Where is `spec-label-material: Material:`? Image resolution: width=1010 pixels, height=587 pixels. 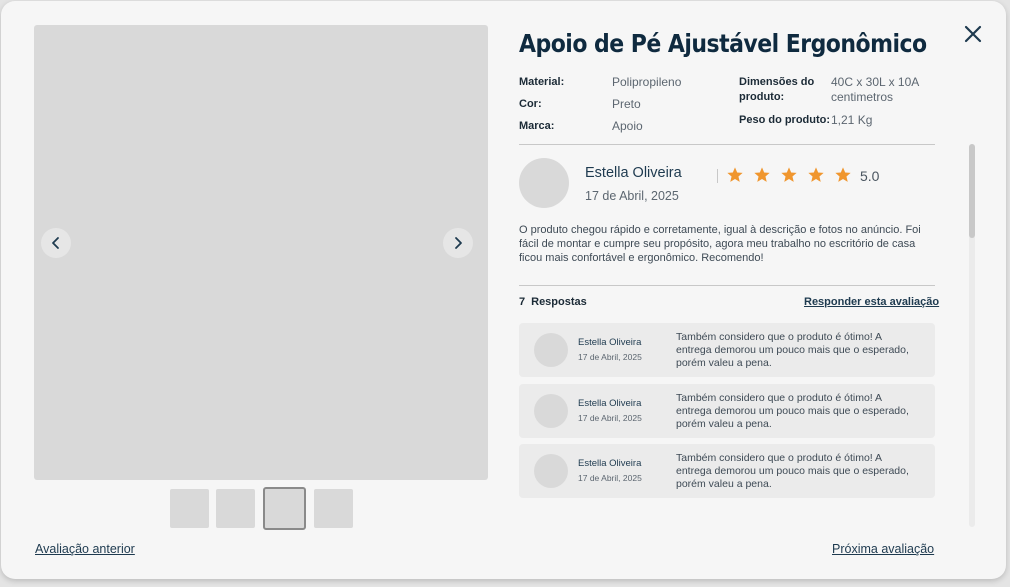 spec-label-material: Material: is located at coordinates (542, 82).